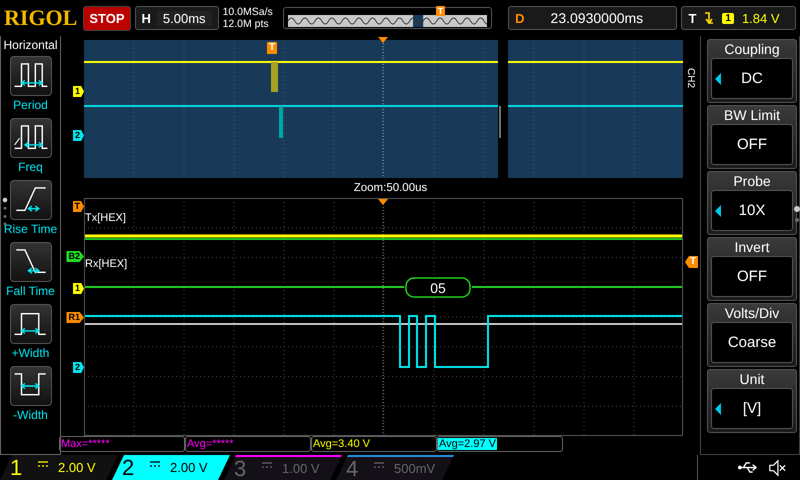  I want to click on measure-label: -Width, so click(30, 415).